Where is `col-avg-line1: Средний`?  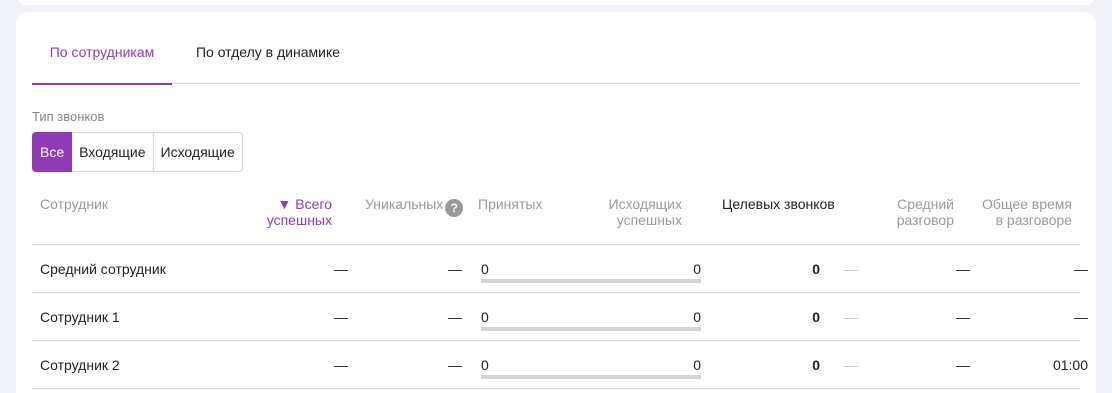
col-avg-line1: Средний is located at coordinates (925, 204).